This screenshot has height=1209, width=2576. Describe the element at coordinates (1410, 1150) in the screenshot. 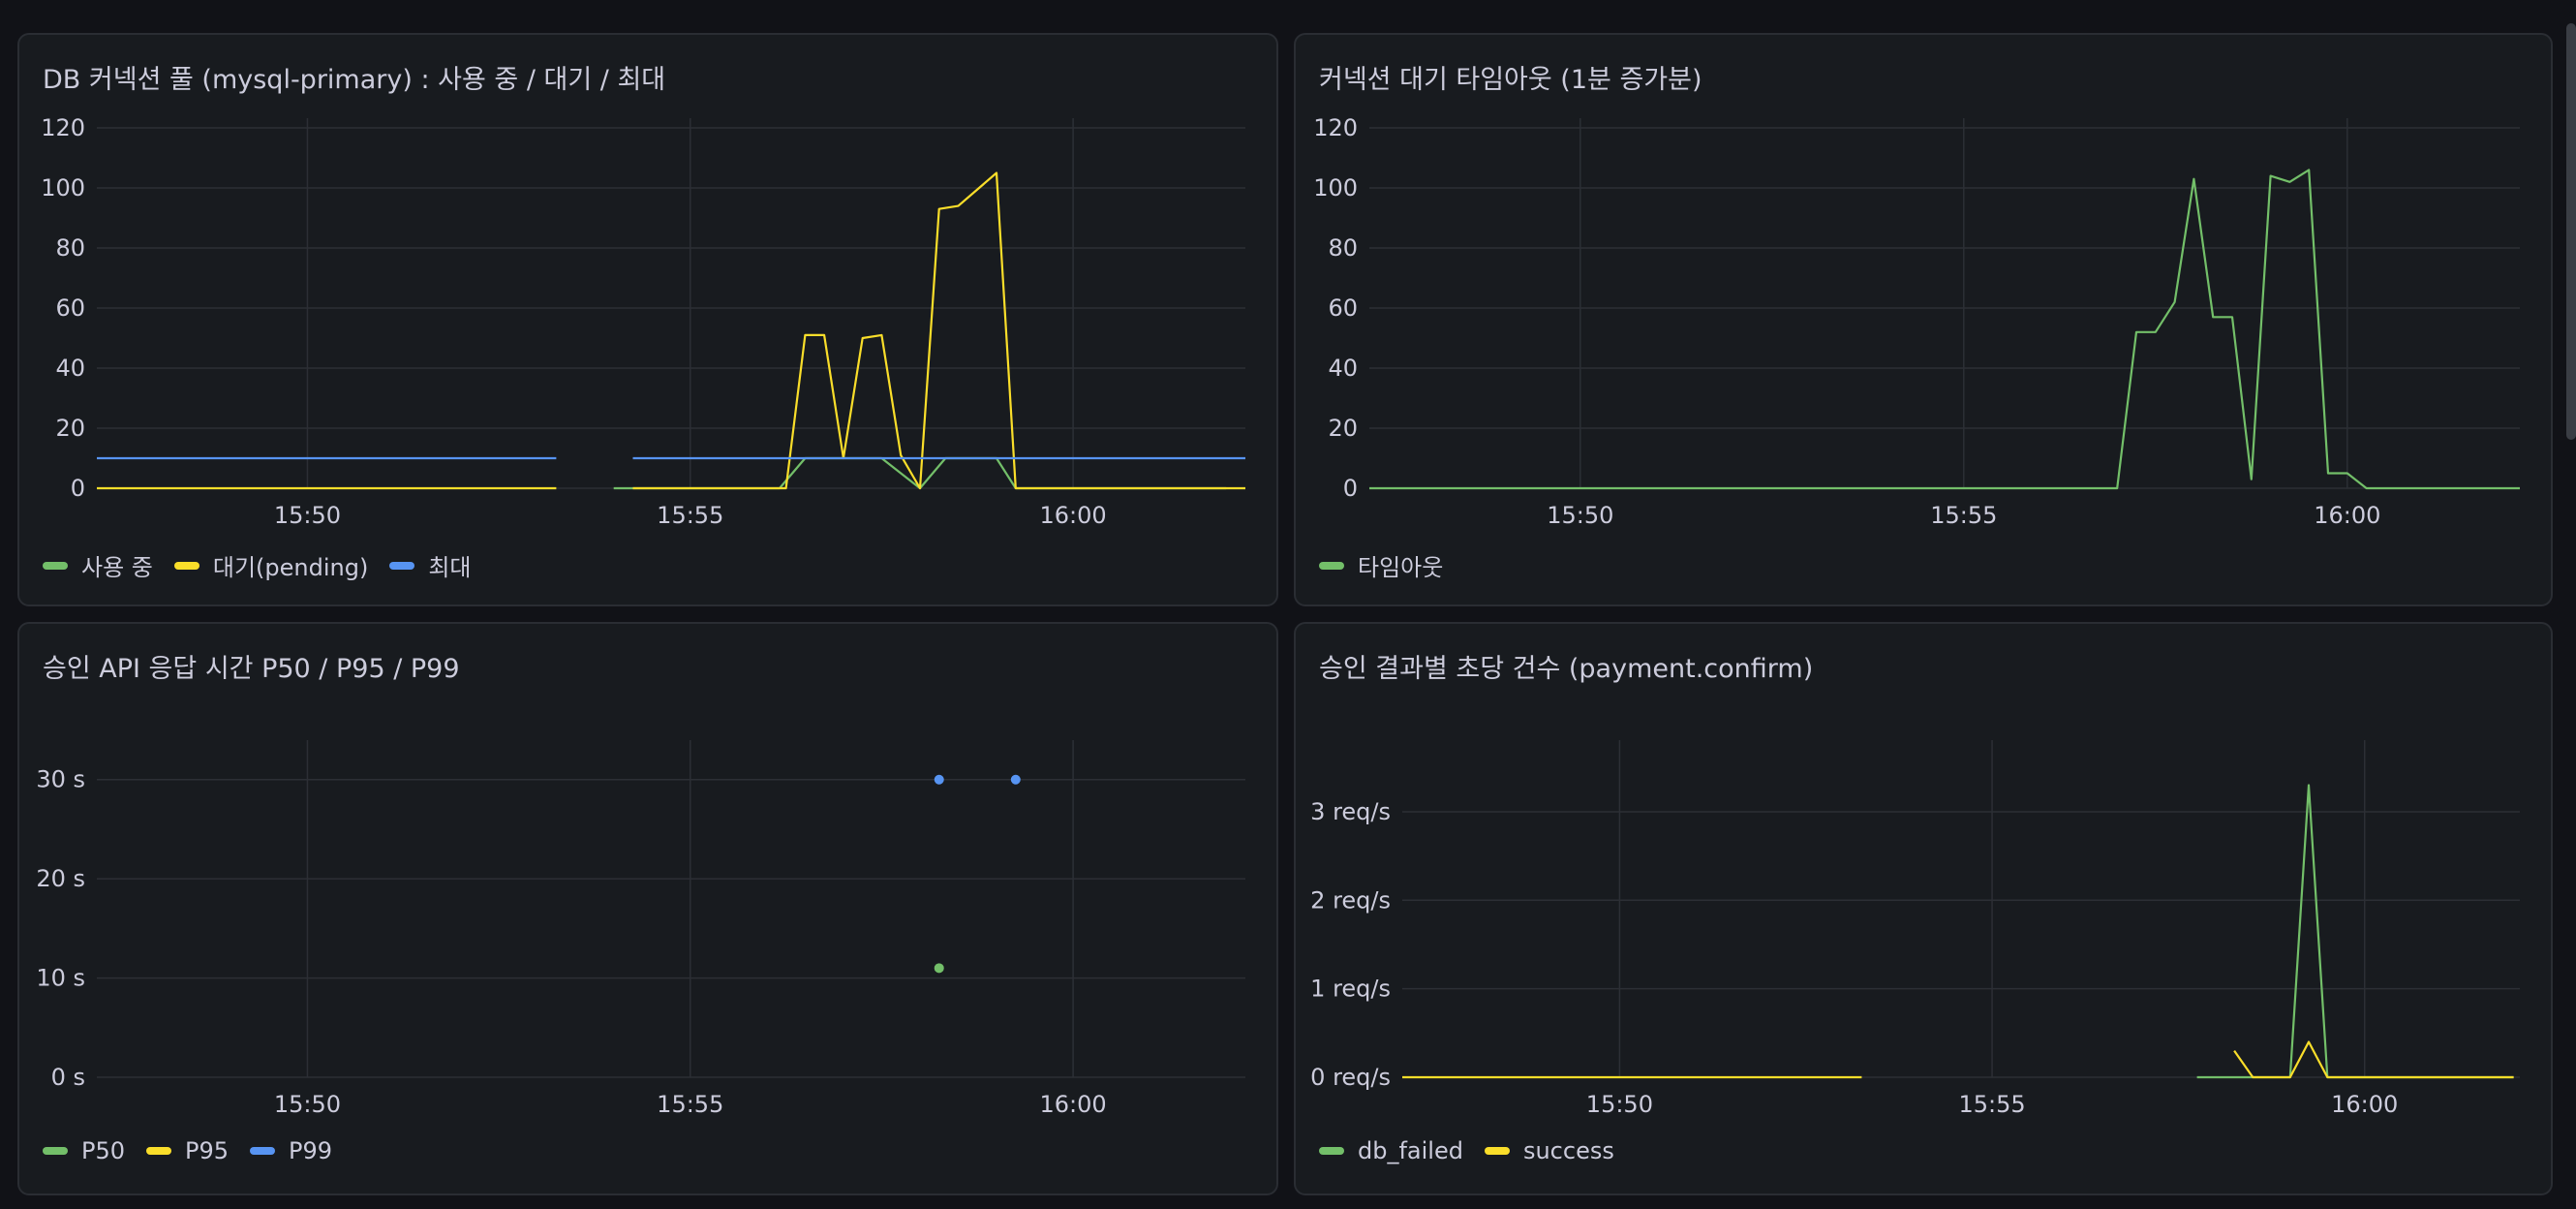

I see `legend-label: db_failed` at that location.